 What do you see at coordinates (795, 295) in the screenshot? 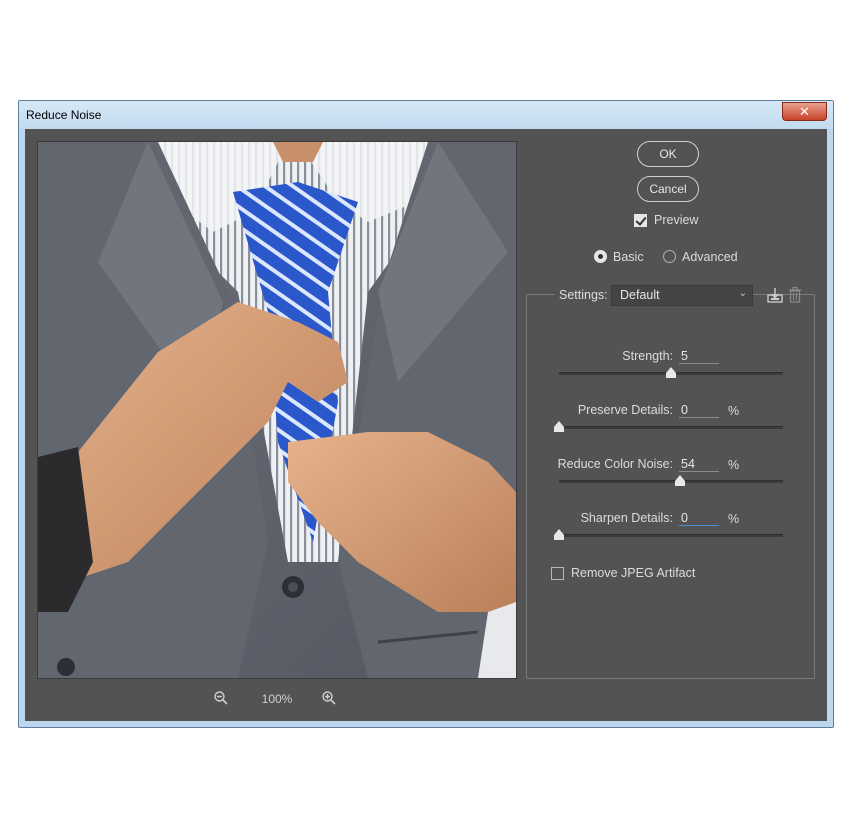
I see `trash-icon` at bounding box center [795, 295].